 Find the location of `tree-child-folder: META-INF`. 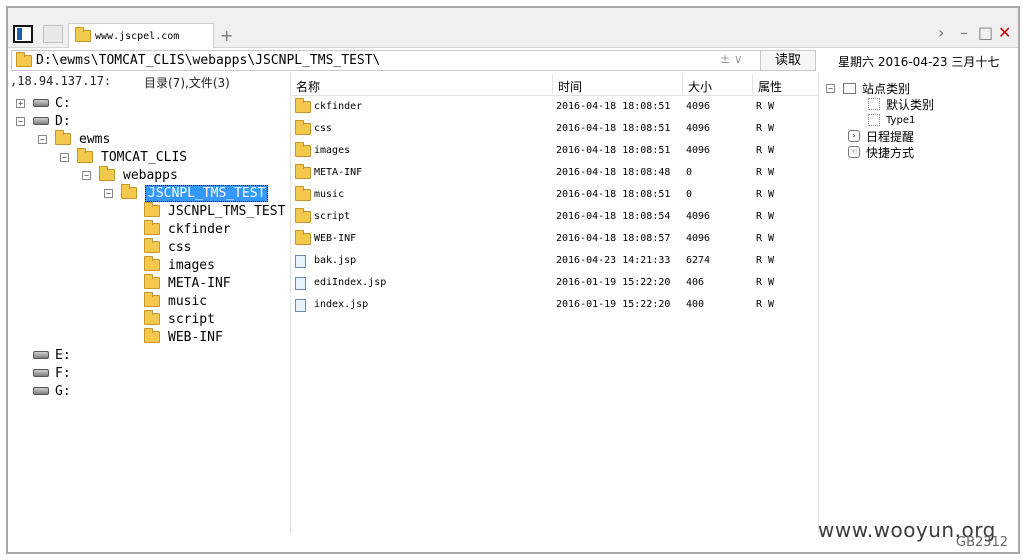

tree-child-folder: META-INF is located at coordinates (187, 283).